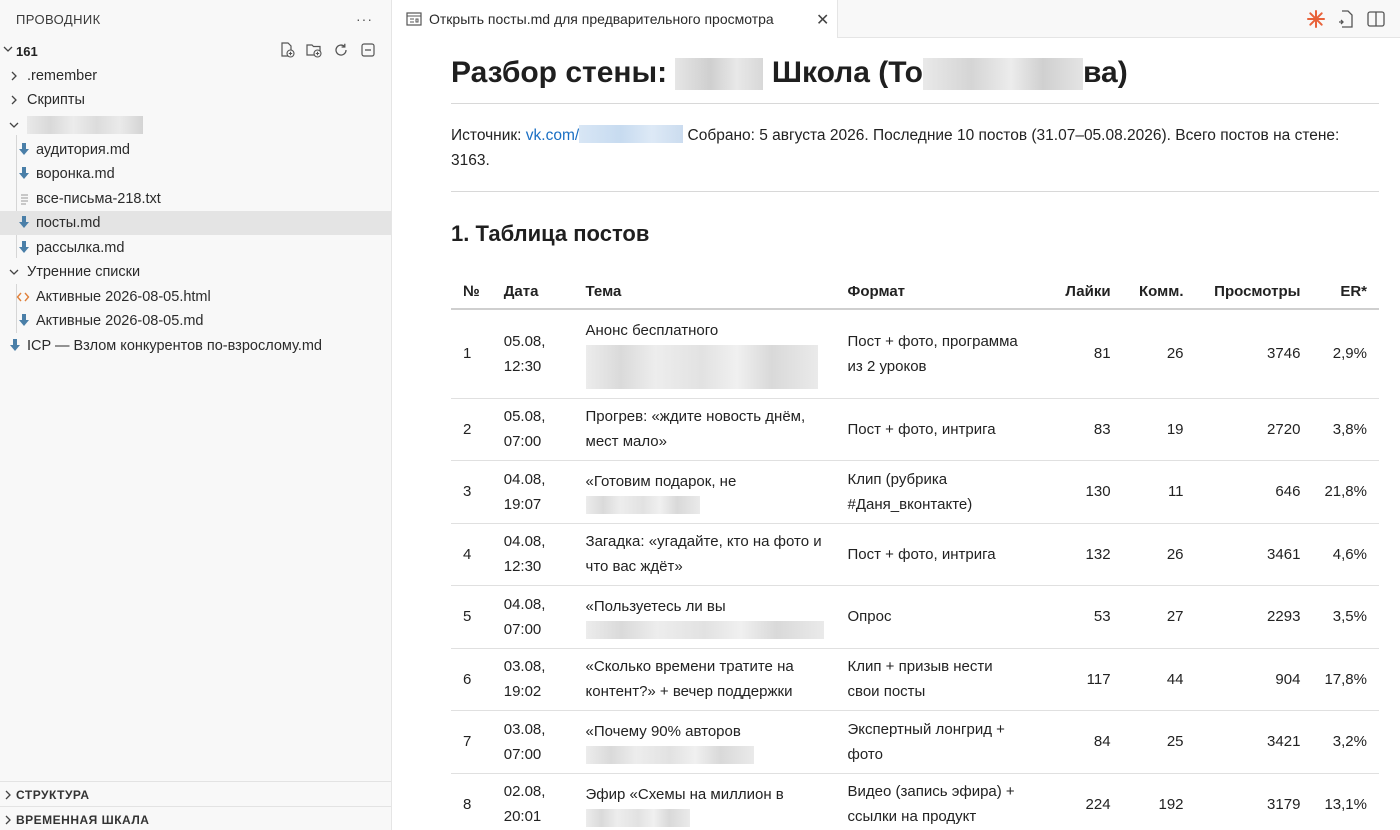  What do you see at coordinates (195, 199) in the screenshot?
I see `tree-item-vse-pisma: все-письма-218.txt` at bounding box center [195, 199].